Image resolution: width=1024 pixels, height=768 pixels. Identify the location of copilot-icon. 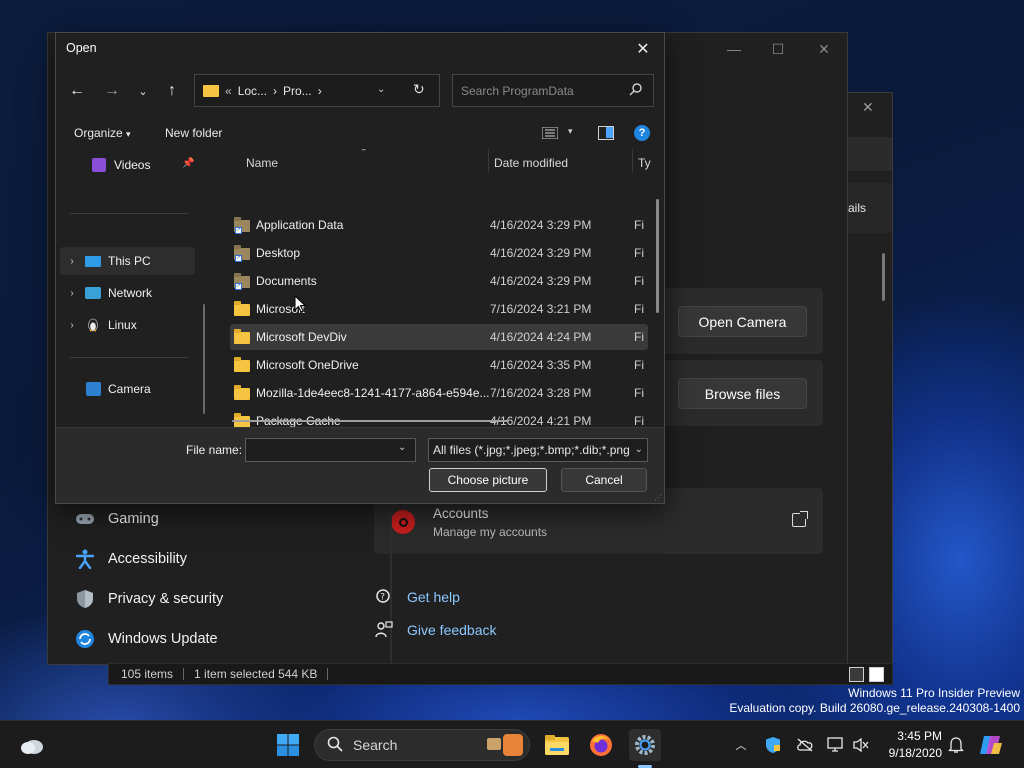
(991, 745).